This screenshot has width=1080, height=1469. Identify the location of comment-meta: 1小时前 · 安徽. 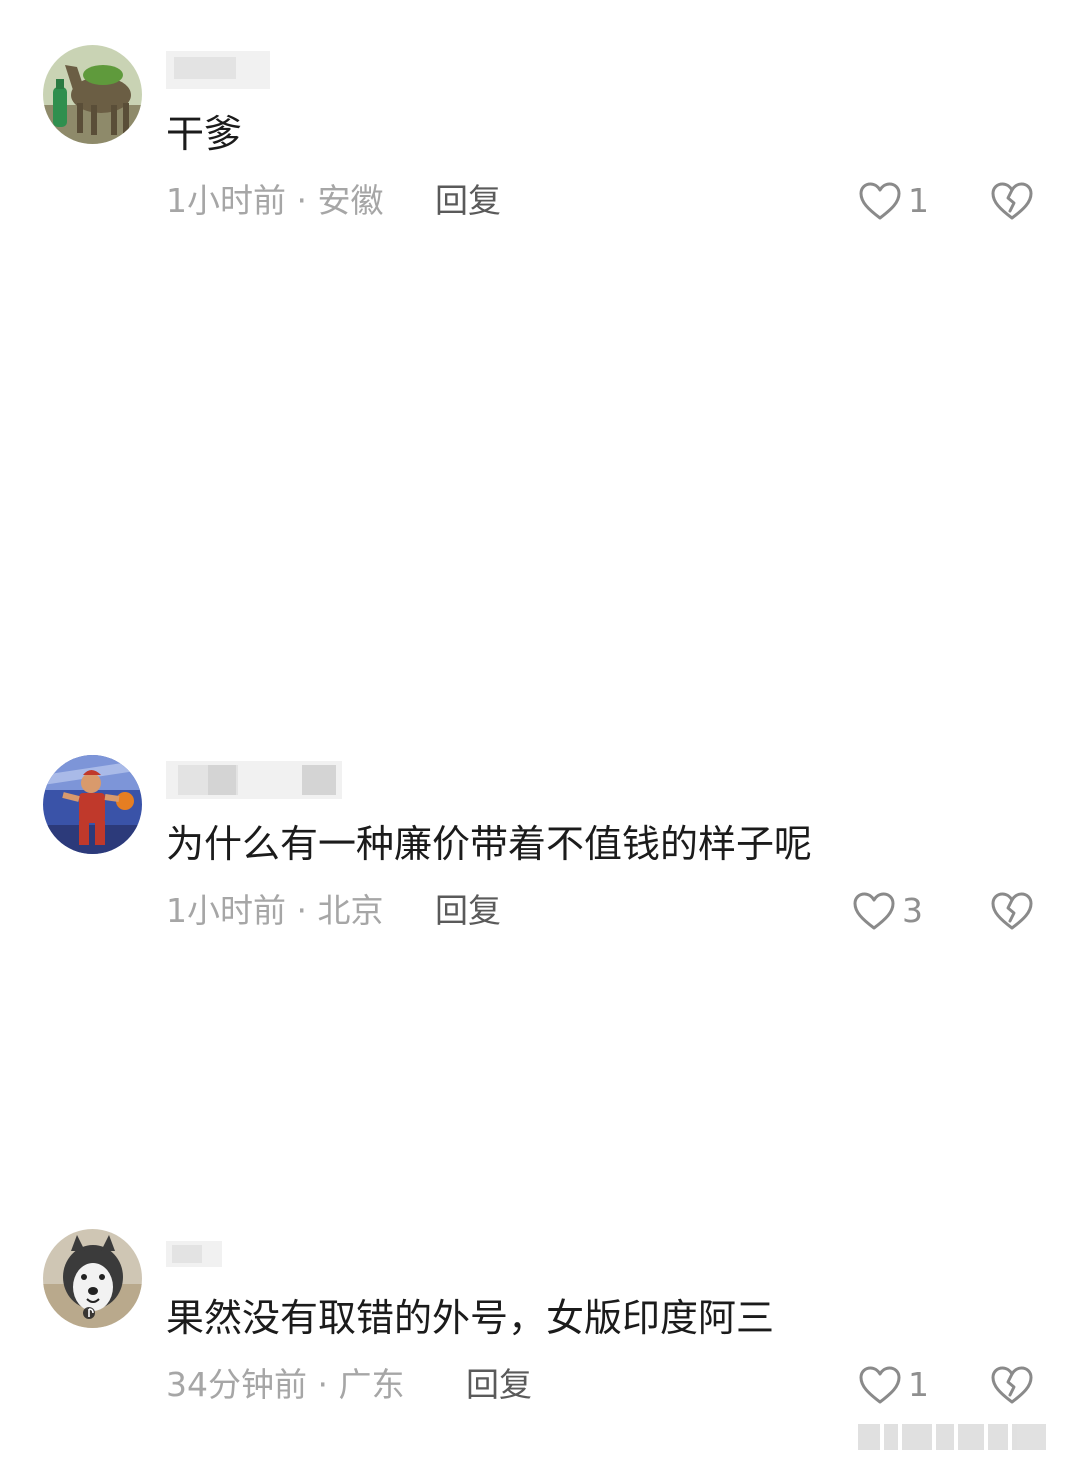
(274, 201).